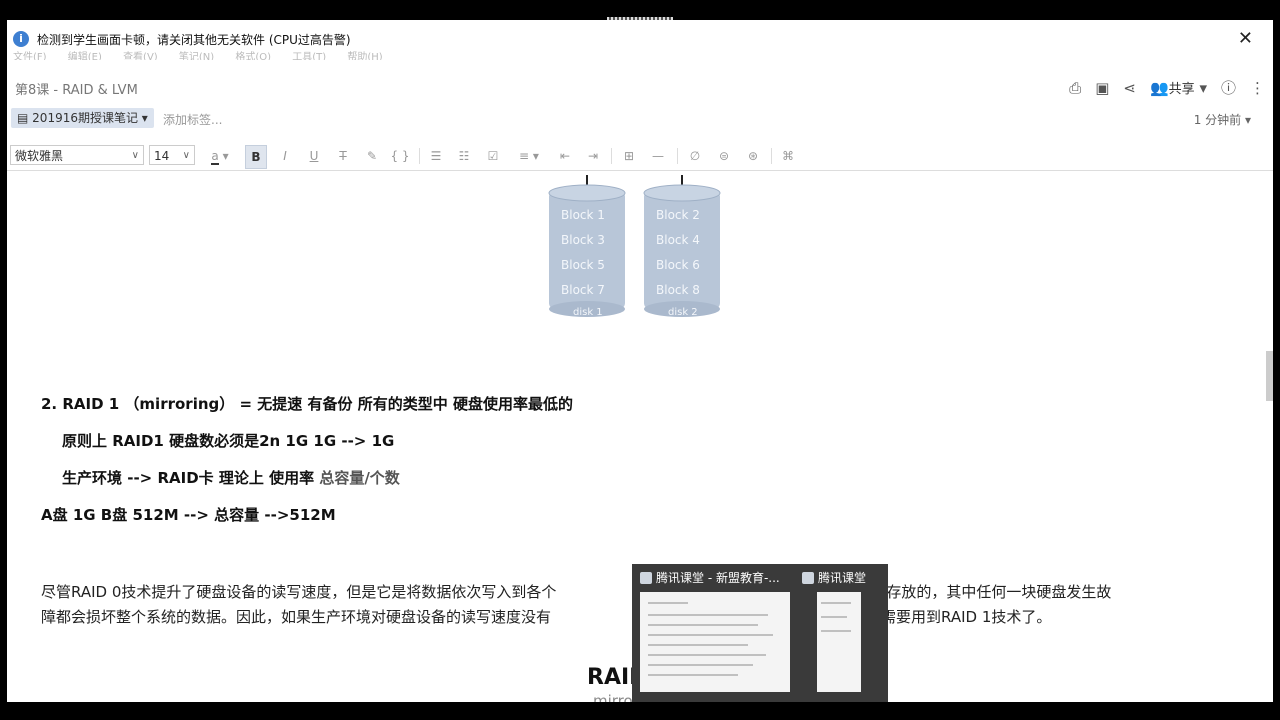 The image size is (1280, 720). What do you see at coordinates (299, 592) in the screenshot?
I see `paragraph-line-1a: 尽管RAID 0技术提升了硬盘设备的读写速度，但是它是将数据依次写入到各个` at bounding box center [299, 592].